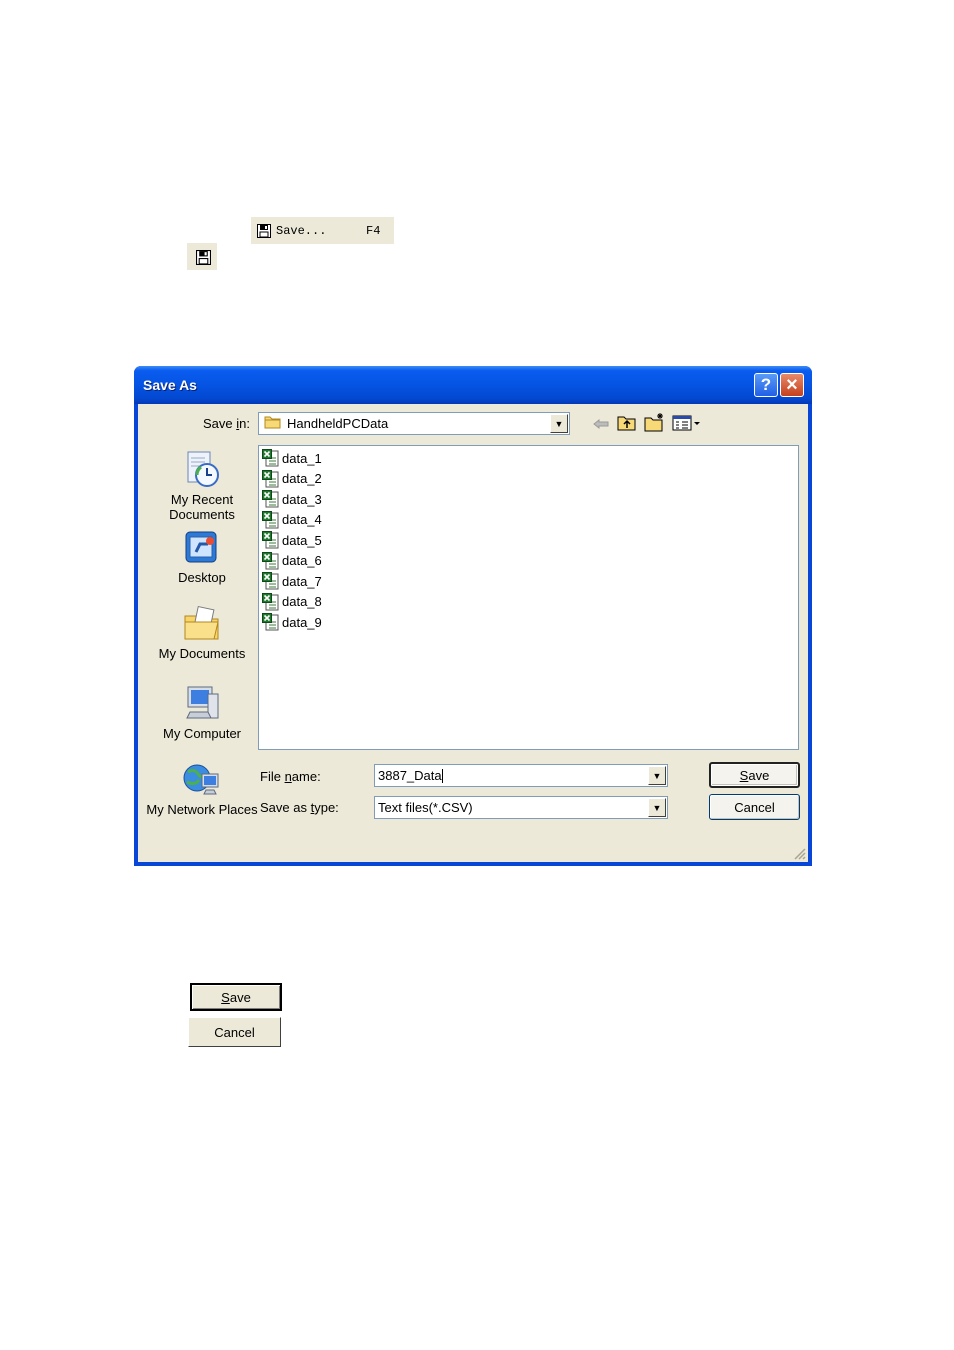  I want to click on places-label: Desktop, so click(202, 577).